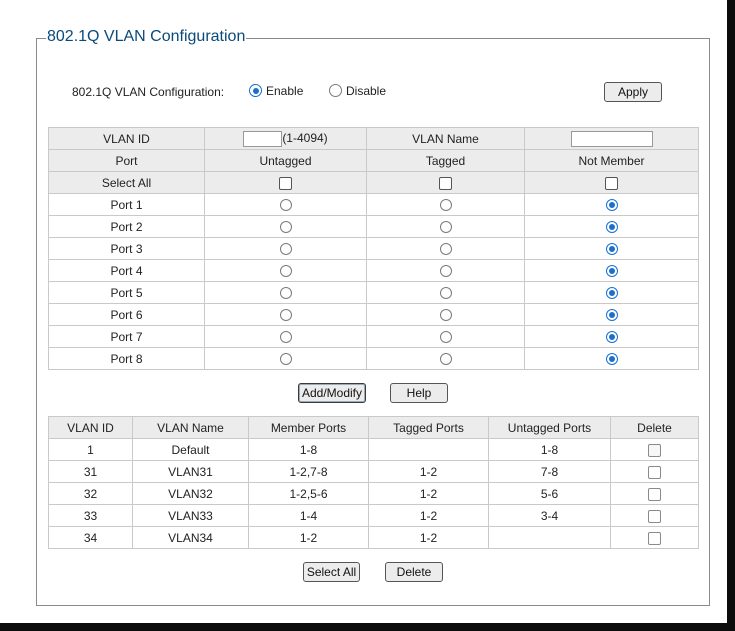 This screenshot has height=631, width=735. Describe the element at coordinates (126, 270) in the screenshot. I see `port-name: Port 4` at that location.